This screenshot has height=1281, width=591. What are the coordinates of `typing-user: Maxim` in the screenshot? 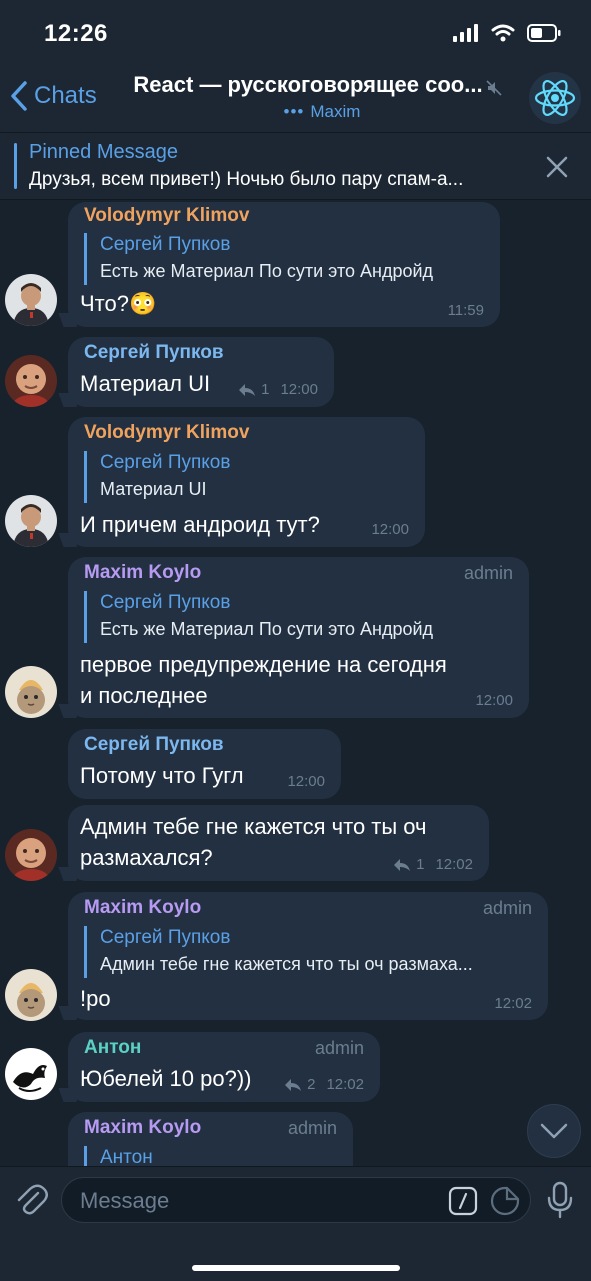 It's located at (335, 111).